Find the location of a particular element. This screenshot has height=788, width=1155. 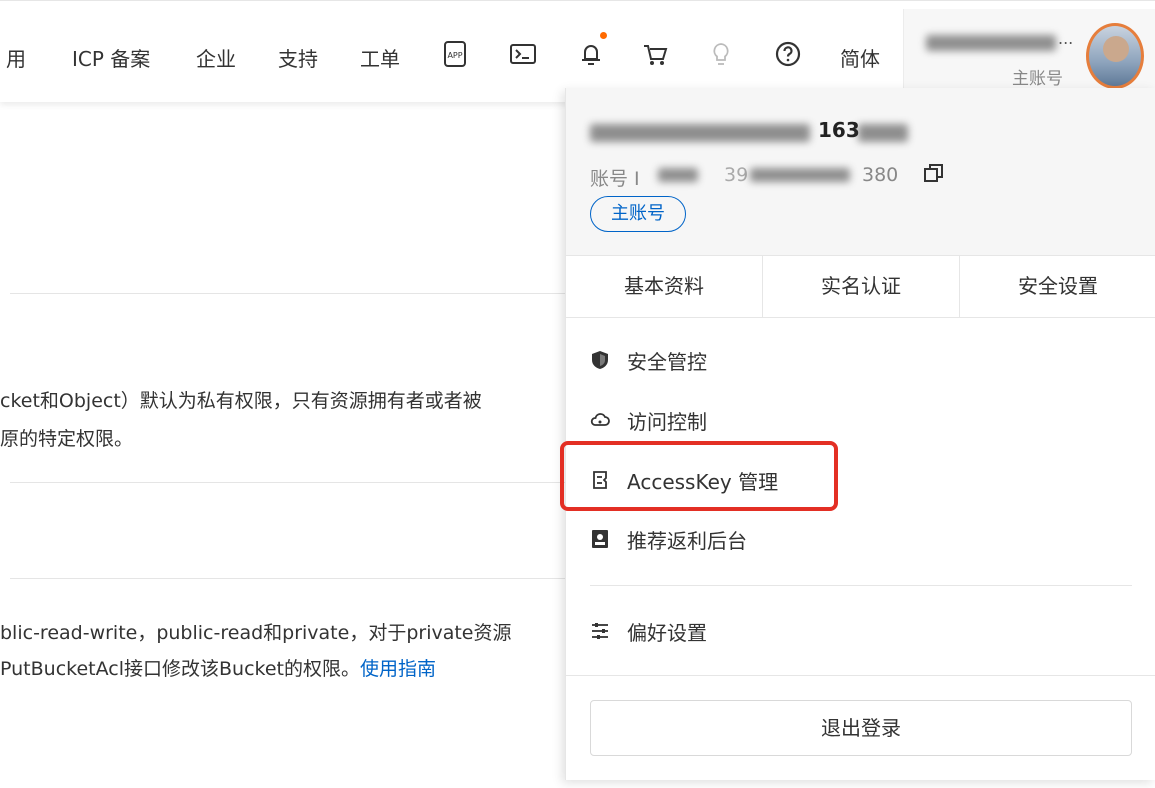

terminal-icon is located at coordinates (523, 54).